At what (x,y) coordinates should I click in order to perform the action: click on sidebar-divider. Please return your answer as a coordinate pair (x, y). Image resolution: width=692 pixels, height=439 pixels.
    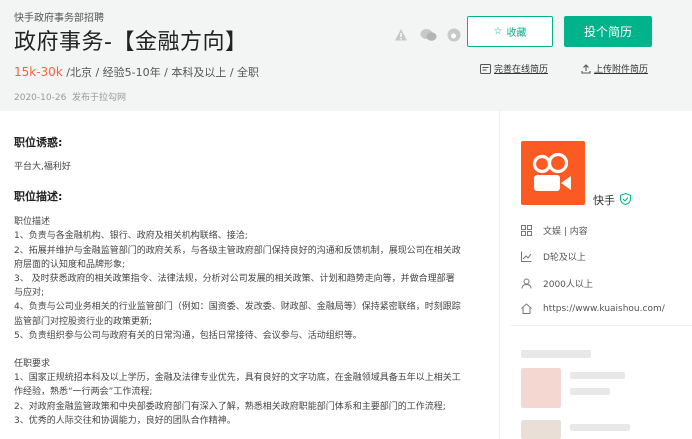
    Looking at the image, I should click on (601, 325).